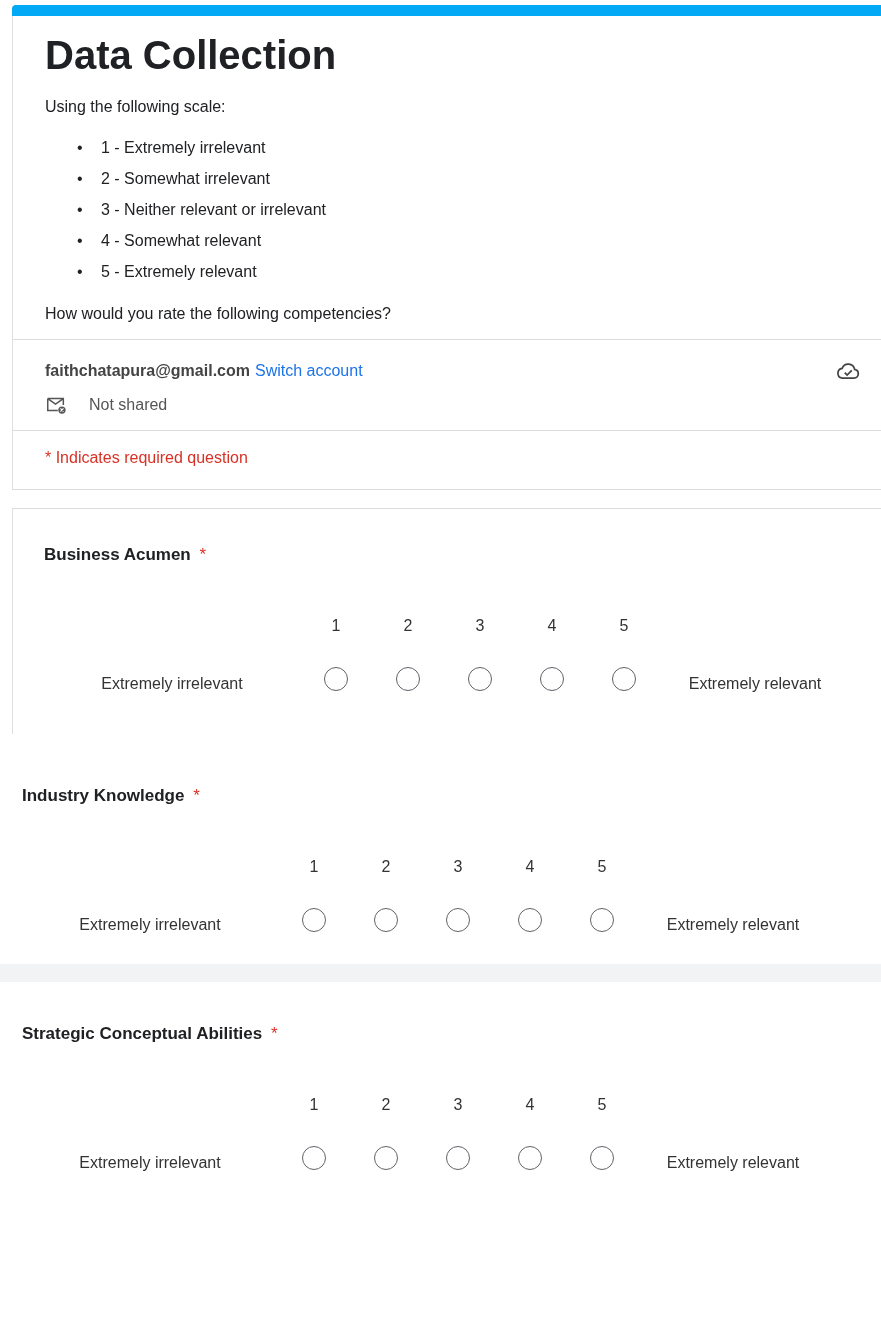 The height and width of the screenshot is (1333, 881). I want to click on scale-item: 3 - Neither relevant or irrelevant, so click(213, 210).